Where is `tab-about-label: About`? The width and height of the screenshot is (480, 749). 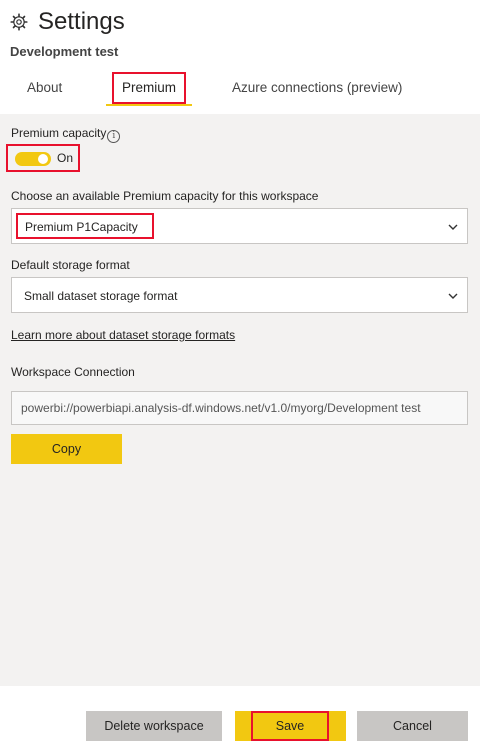 tab-about-label: About is located at coordinates (45, 87).